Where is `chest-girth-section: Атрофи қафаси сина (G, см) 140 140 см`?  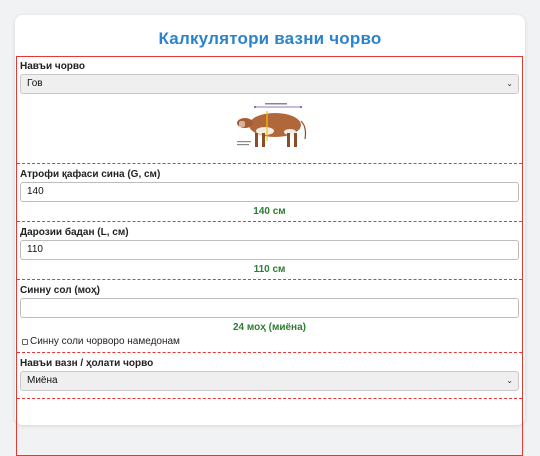
chest-girth-section: Атрофи қафаси сина (G, см) 140 140 см is located at coordinates (269, 193).